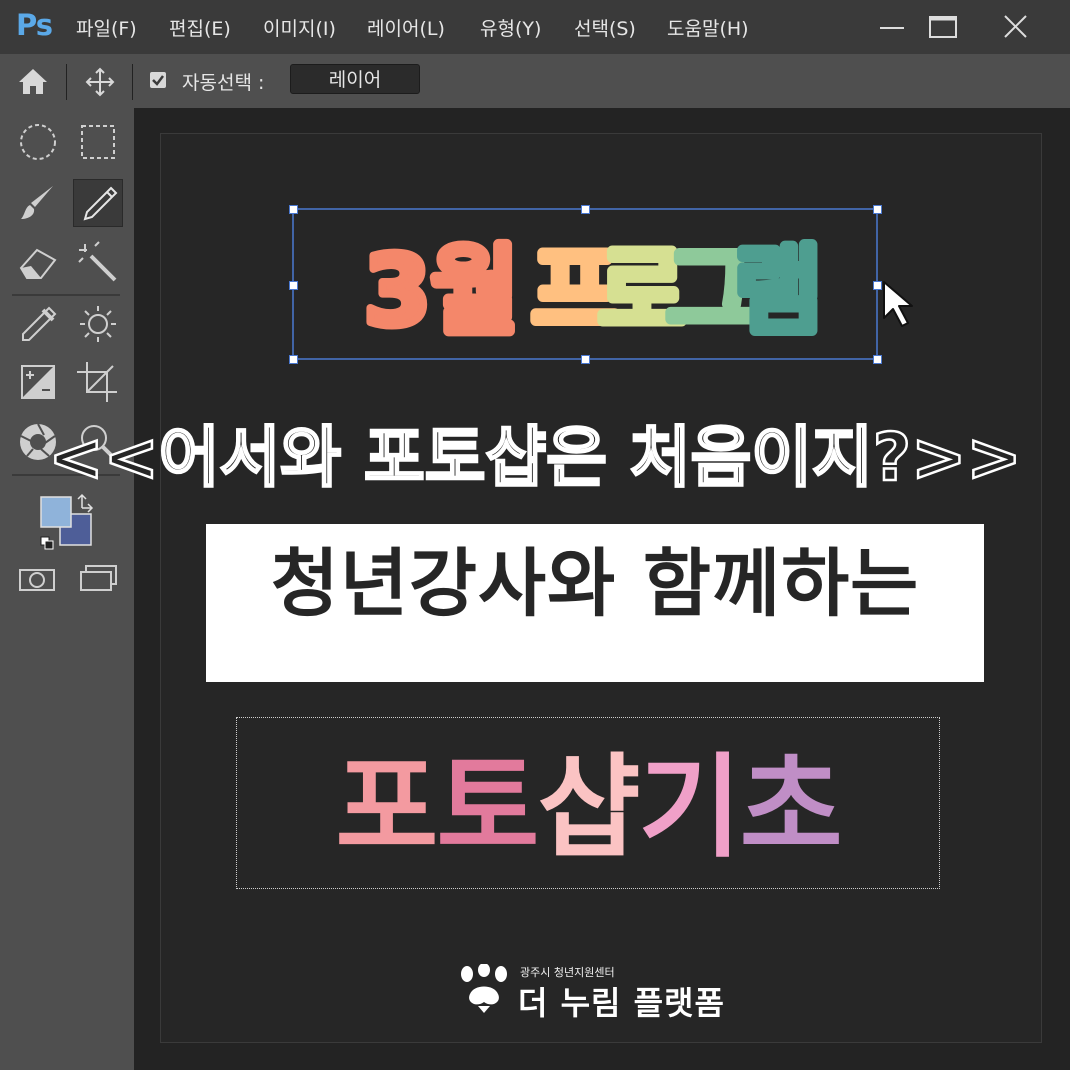 The width and height of the screenshot is (1070, 1070). What do you see at coordinates (621, 1003) in the screenshot?
I see `org-name: 더 누림 플랫폼` at bounding box center [621, 1003].